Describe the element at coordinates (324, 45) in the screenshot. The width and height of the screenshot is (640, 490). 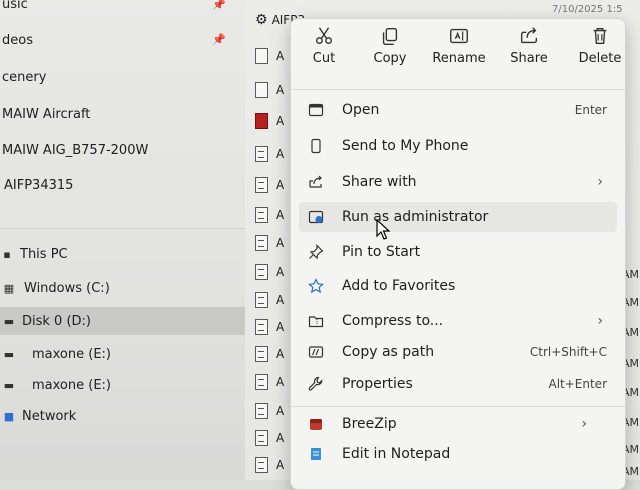
I see `cut-button: Cut` at that location.